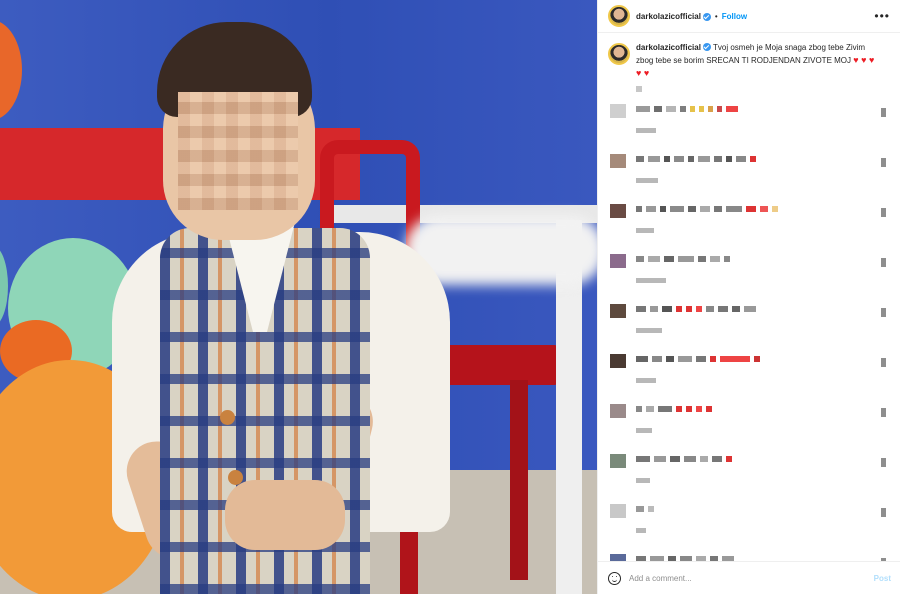 This screenshot has height=594, width=900. I want to click on add-comment-input, so click(744, 578).